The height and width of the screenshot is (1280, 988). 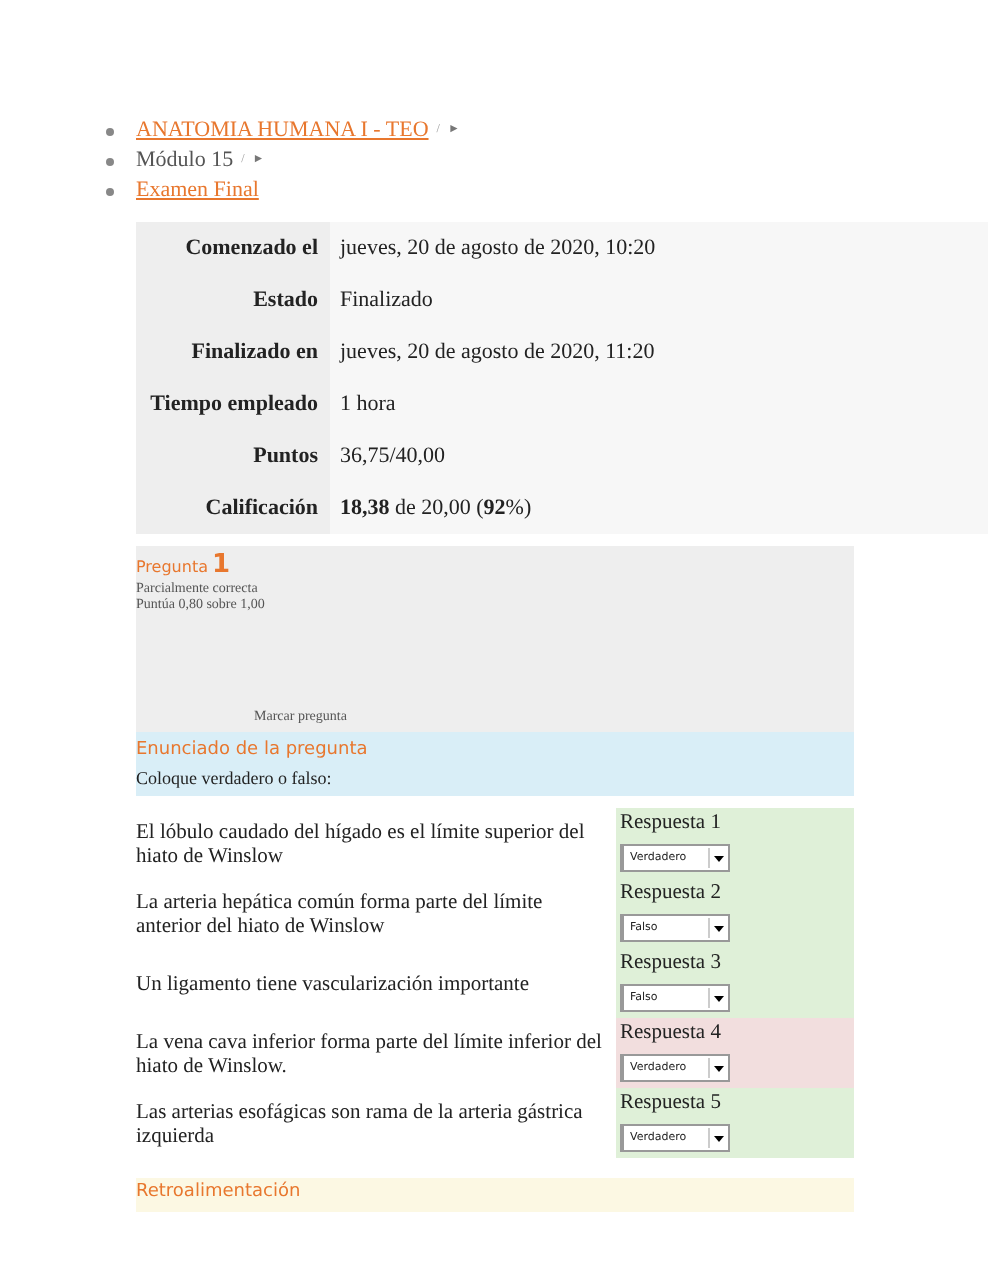 What do you see at coordinates (233, 352) in the screenshot?
I see `summary-label: Finalizado en` at bounding box center [233, 352].